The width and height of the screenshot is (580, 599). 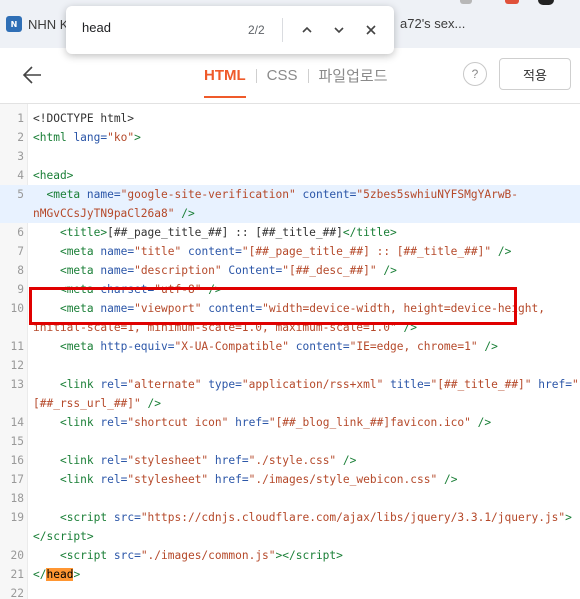 What do you see at coordinates (20, 251) in the screenshot?
I see `line-number: 7` at bounding box center [20, 251].